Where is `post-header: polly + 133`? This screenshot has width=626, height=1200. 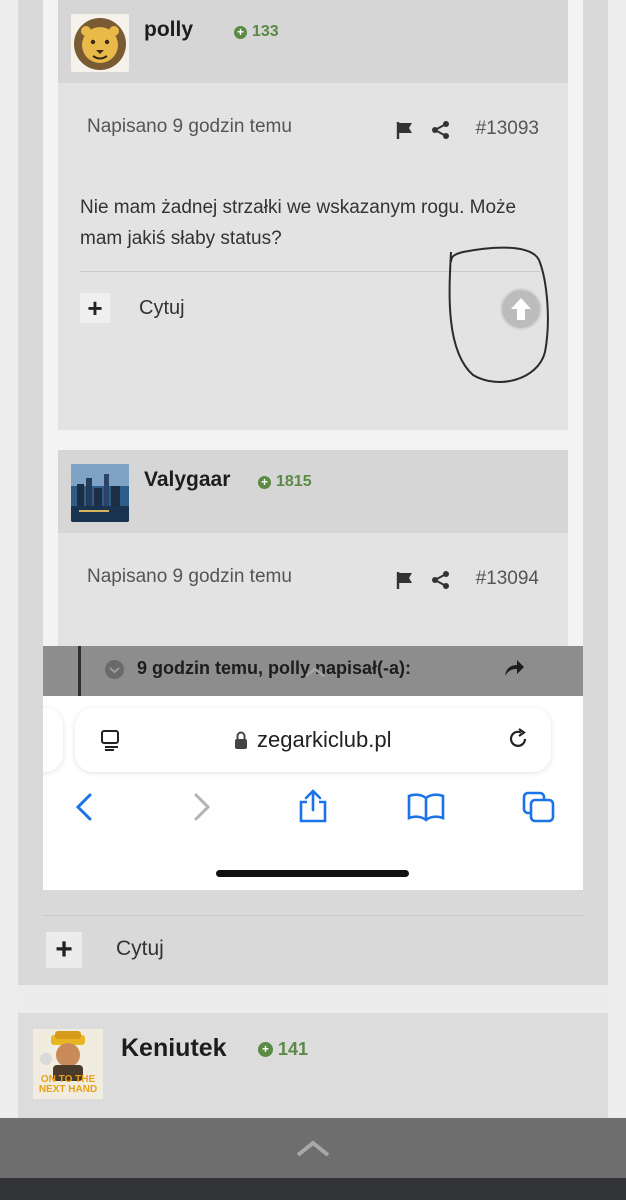
post-header: polly + 133 is located at coordinates (313, 41).